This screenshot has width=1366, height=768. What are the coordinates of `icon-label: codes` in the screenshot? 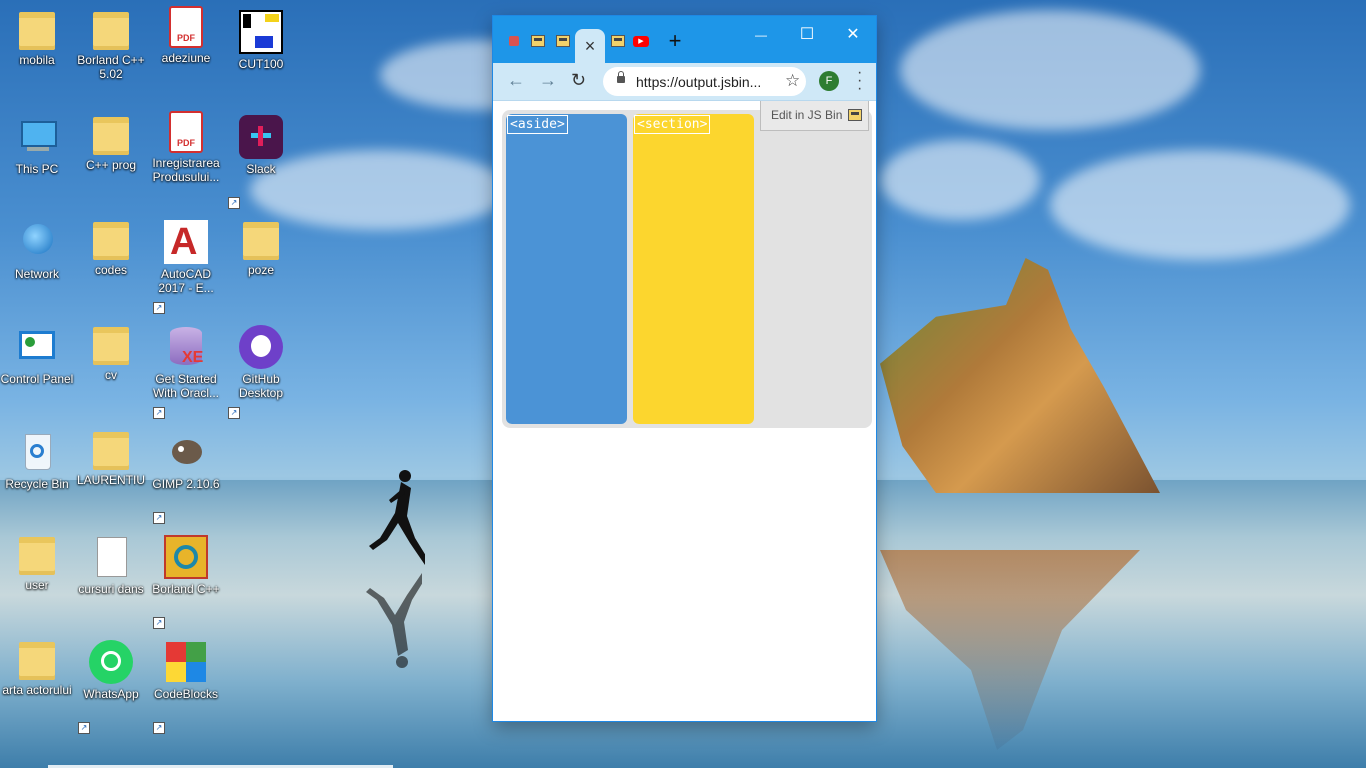 It's located at (111, 270).